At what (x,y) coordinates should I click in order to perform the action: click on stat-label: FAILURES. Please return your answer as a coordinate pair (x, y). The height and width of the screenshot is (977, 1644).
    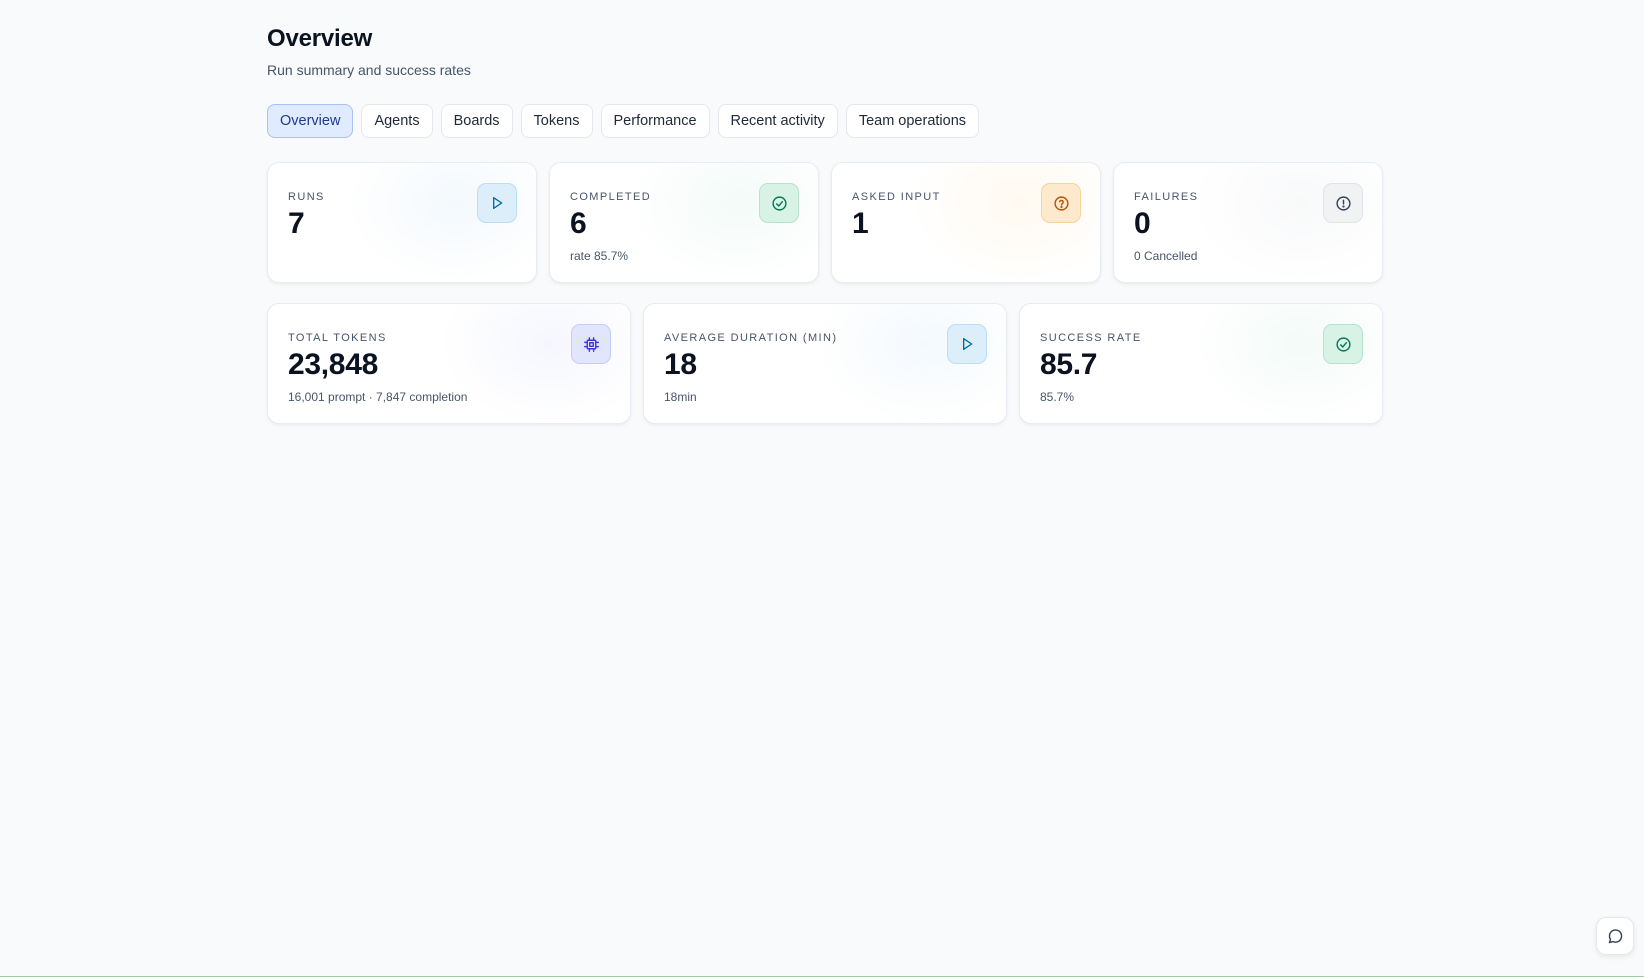
    Looking at the image, I should click on (1166, 197).